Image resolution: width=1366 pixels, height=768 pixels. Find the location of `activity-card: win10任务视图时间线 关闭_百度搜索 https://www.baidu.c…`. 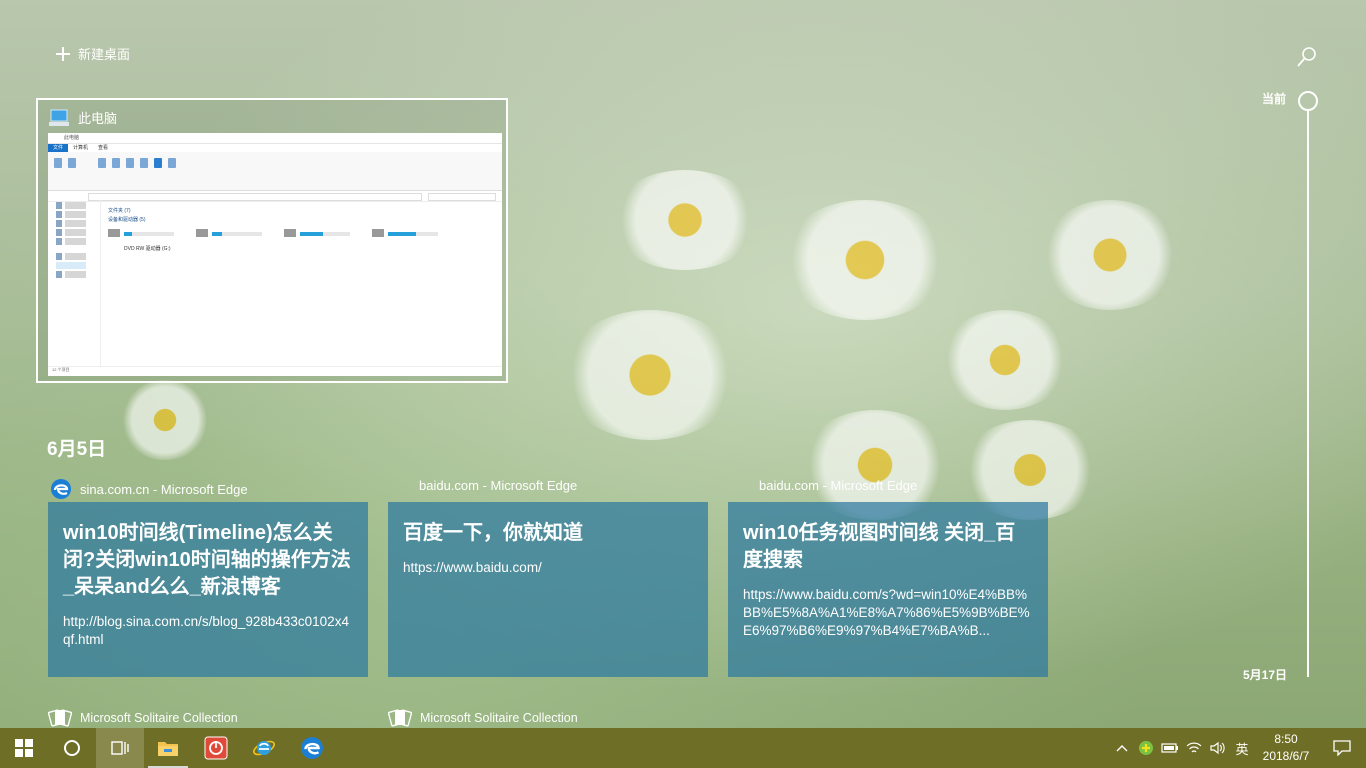

activity-card: win10任务视图时间线 关闭_百度搜索 https://www.baidu.c… is located at coordinates (888, 589).